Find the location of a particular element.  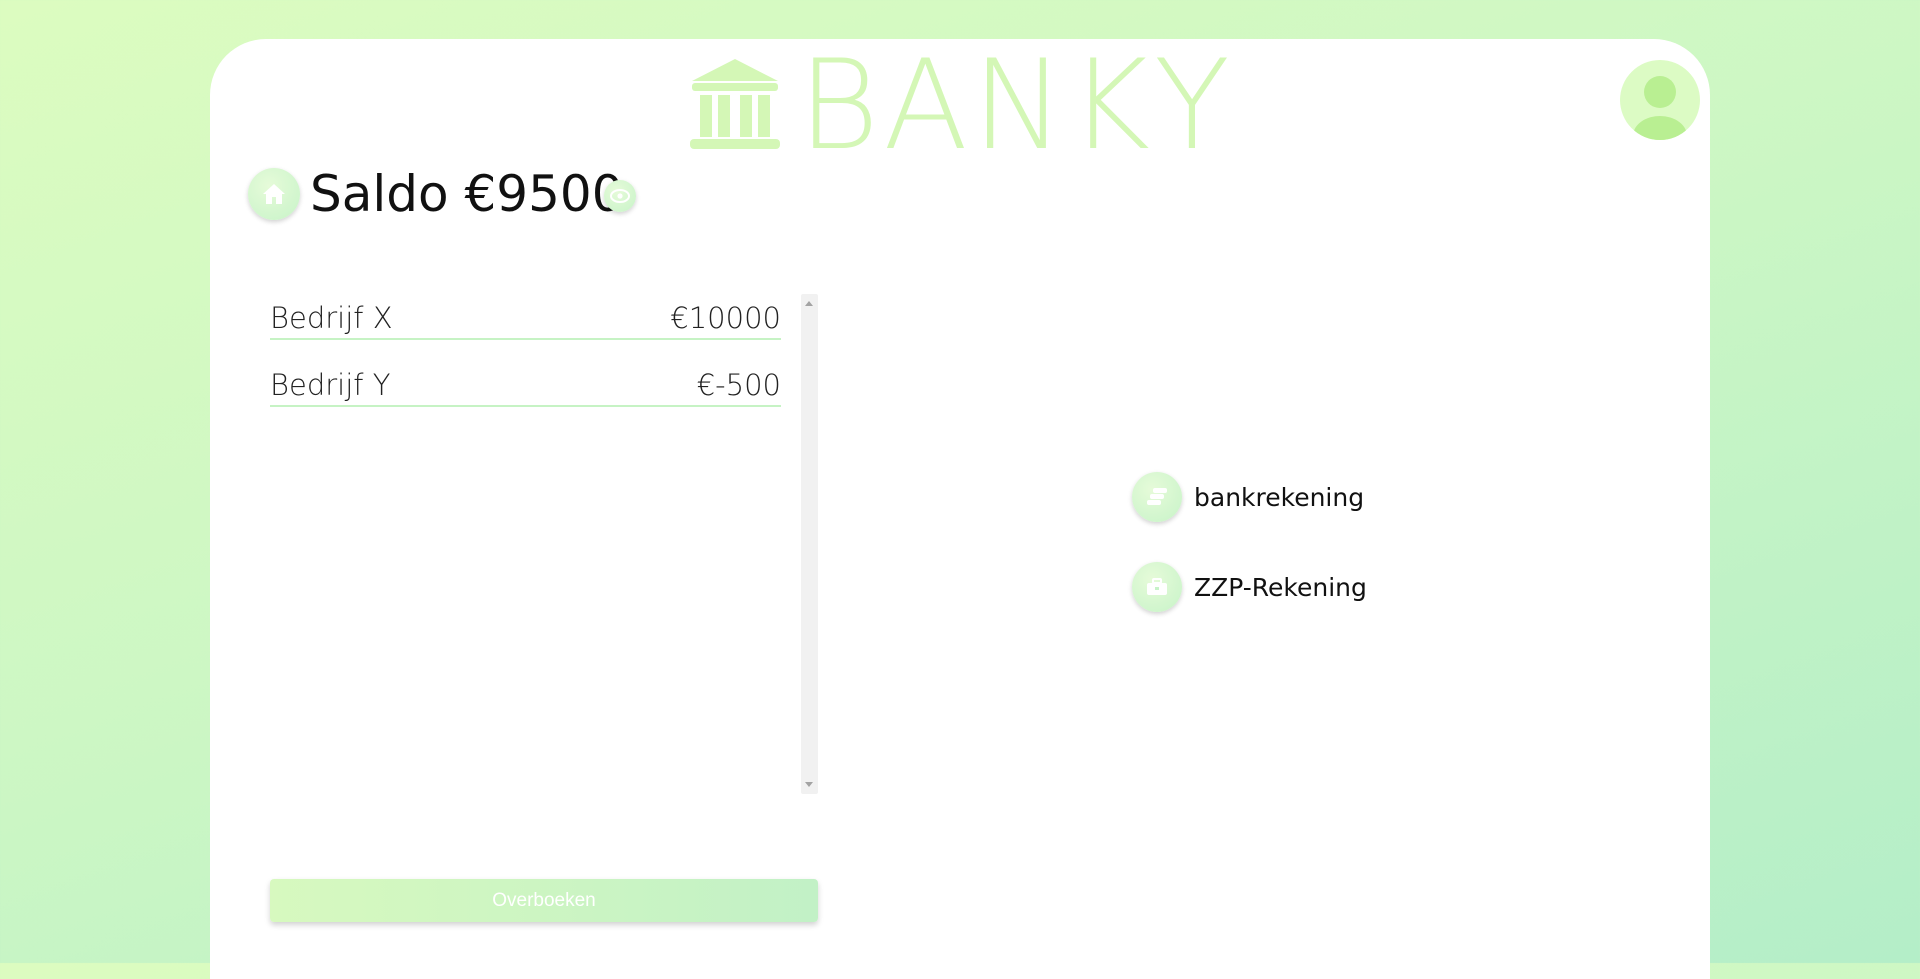

home-icon is located at coordinates (274, 194).